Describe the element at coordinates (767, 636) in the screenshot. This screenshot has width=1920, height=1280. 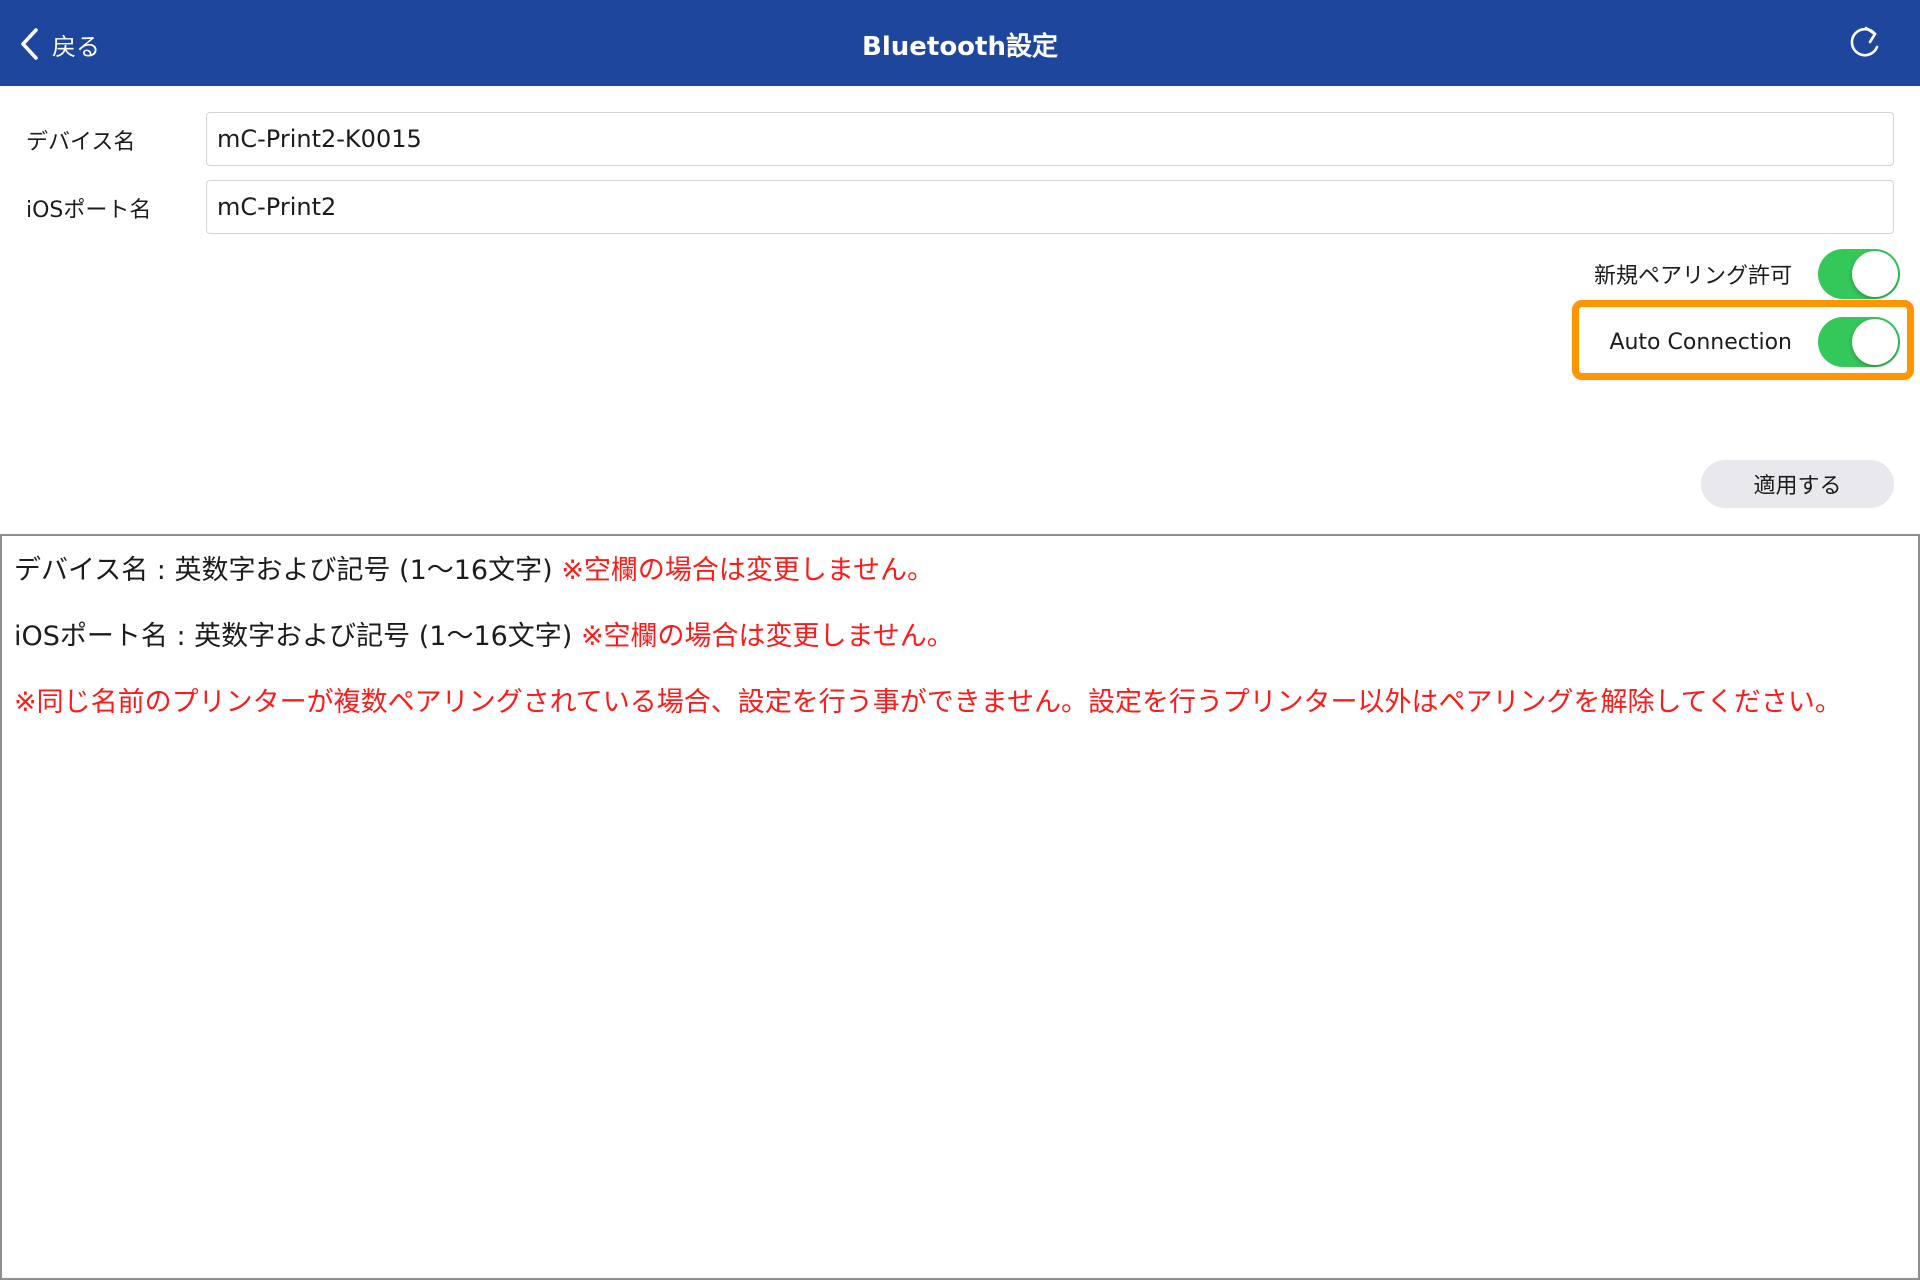
I see `ios-port-note: ※空欄の場合は変更しません。` at that location.